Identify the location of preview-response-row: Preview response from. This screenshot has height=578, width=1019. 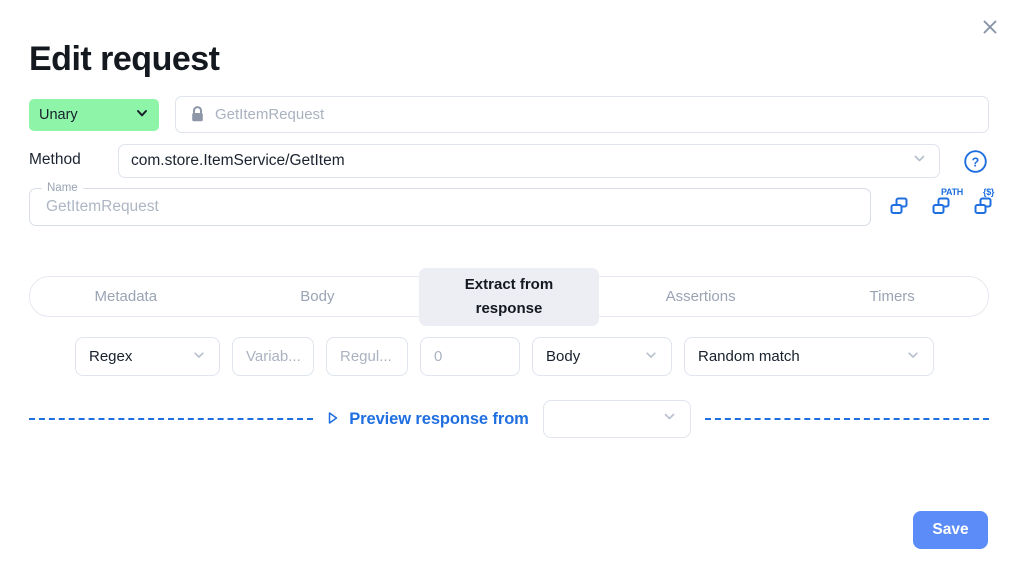
(509, 419).